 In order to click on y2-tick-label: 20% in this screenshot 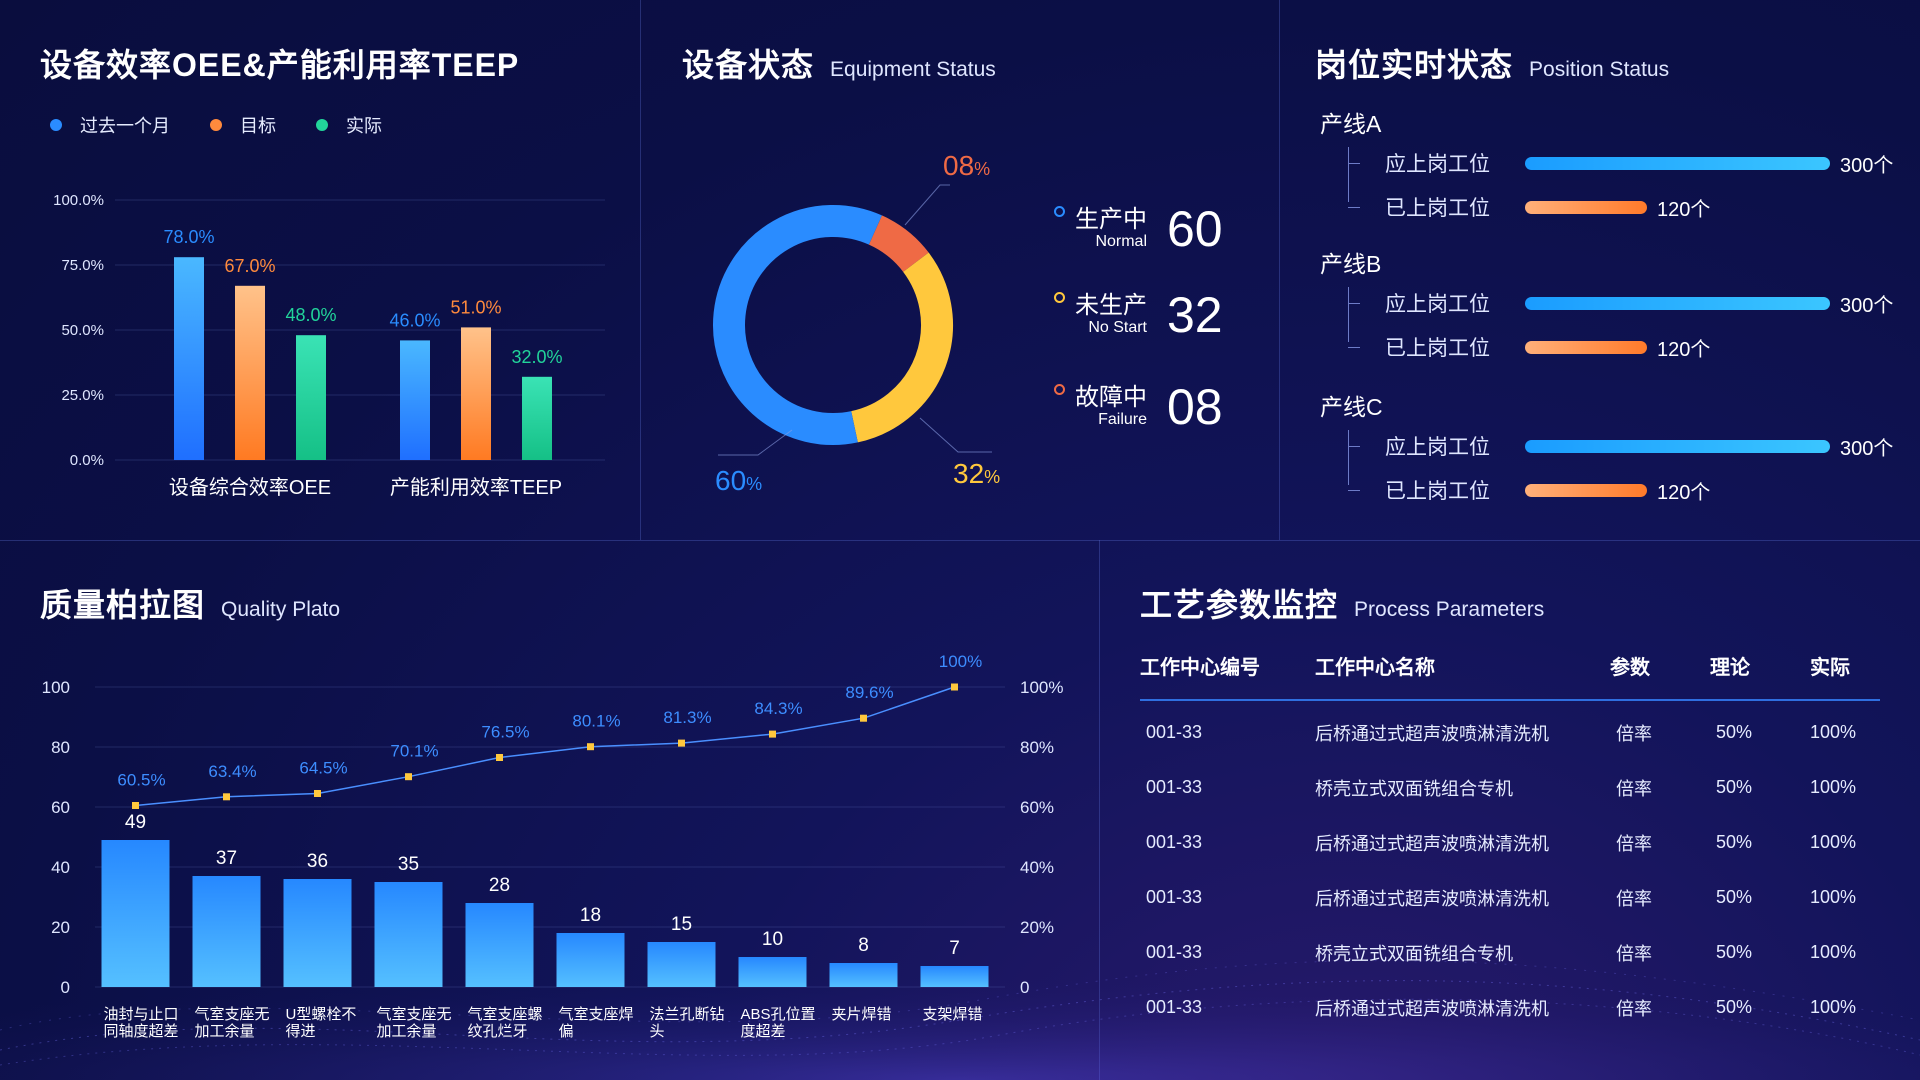, I will do `click(1037, 927)`.